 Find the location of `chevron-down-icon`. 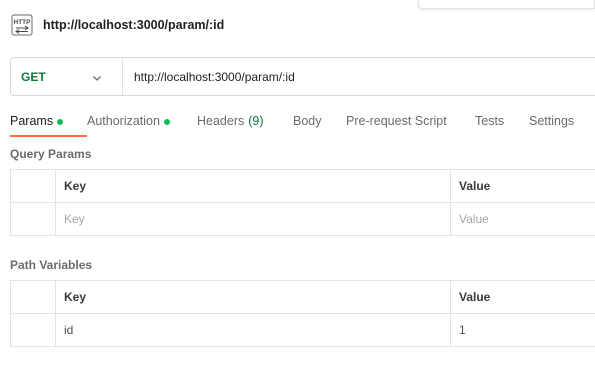

chevron-down-icon is located at coordinates (97, 77).